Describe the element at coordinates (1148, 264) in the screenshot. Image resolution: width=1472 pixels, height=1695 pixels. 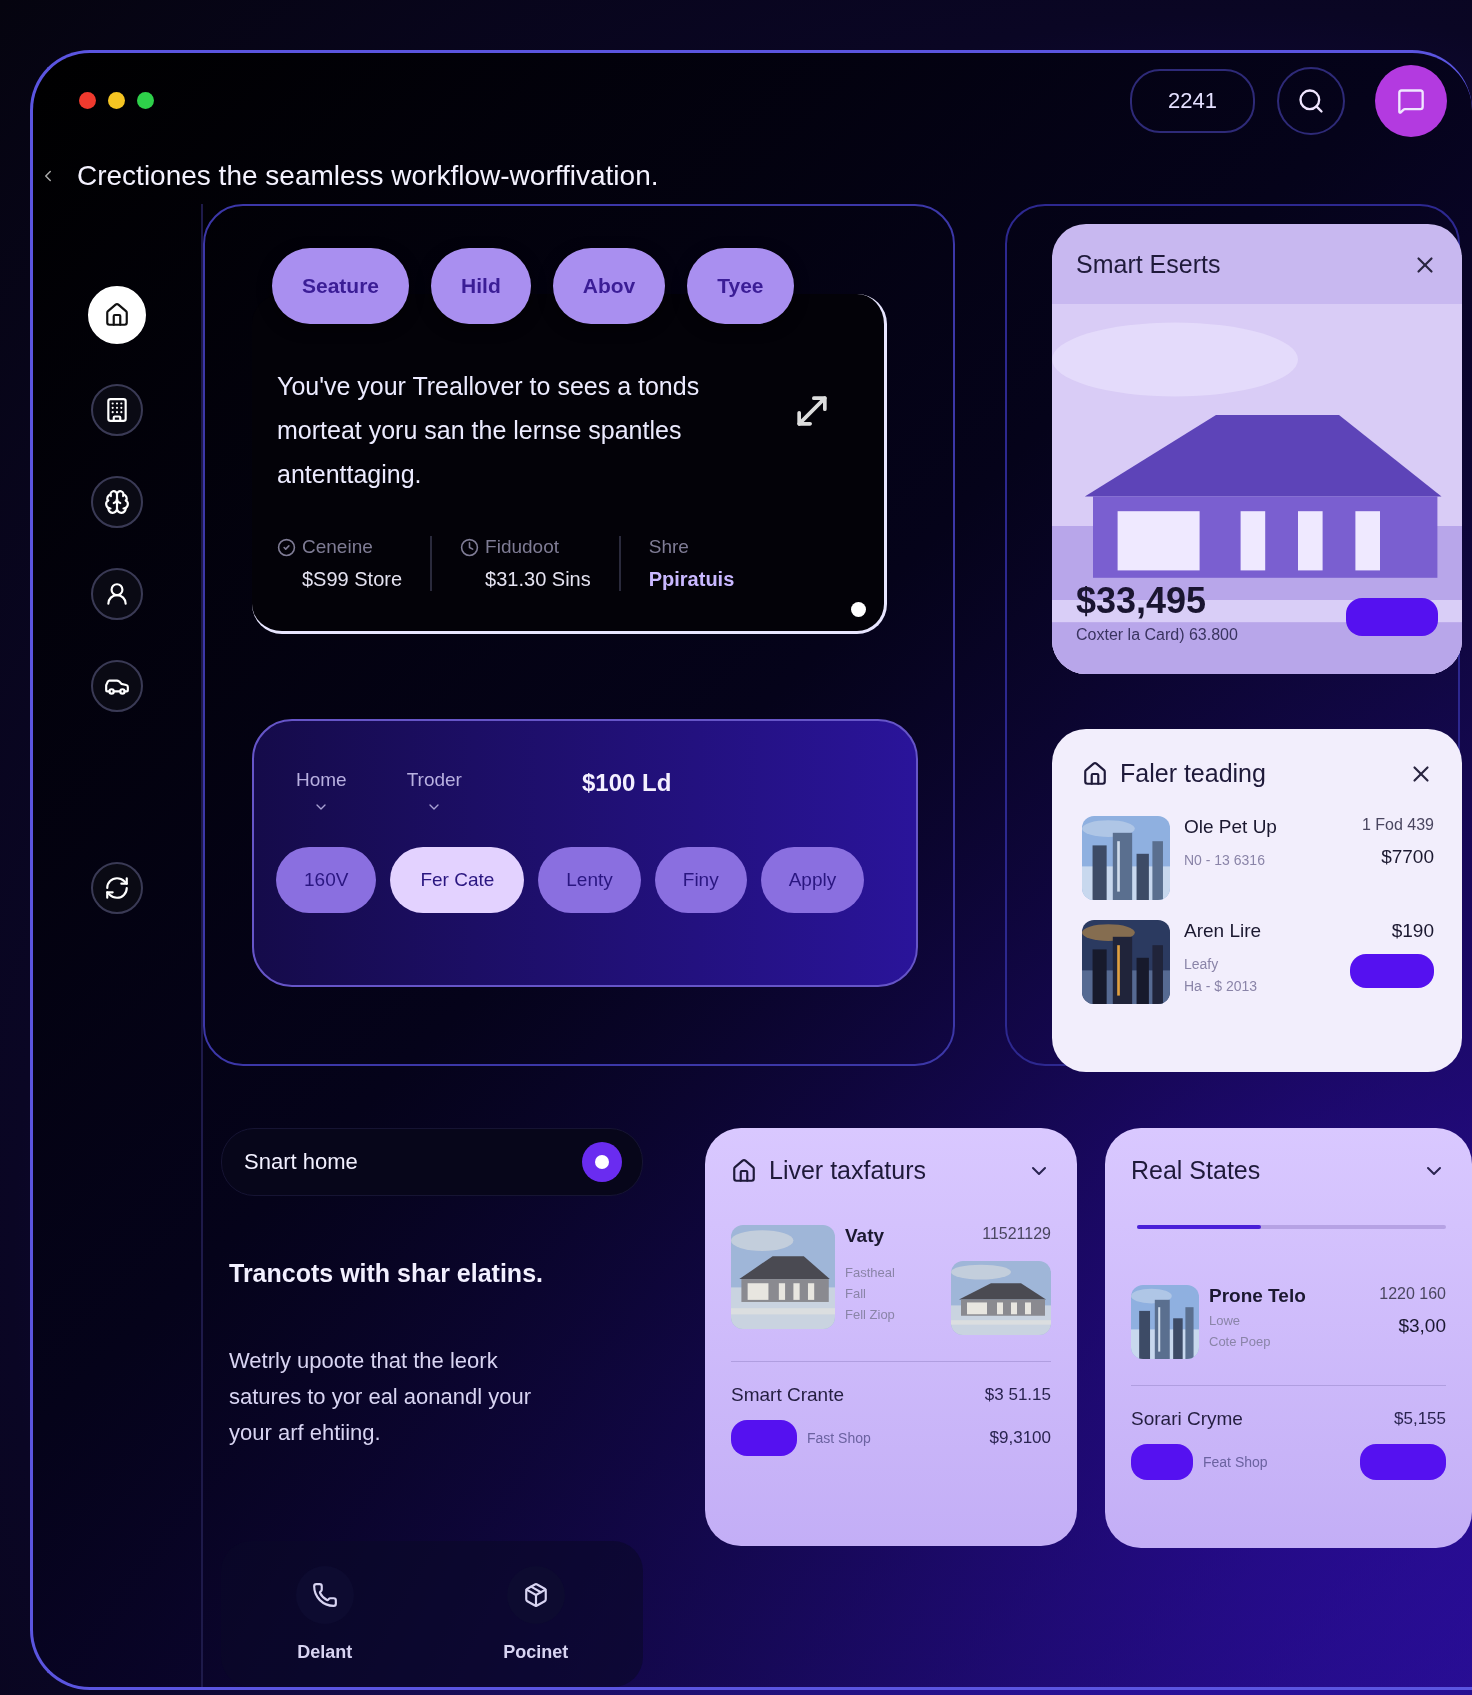
I see `card-title: Smart Eserts` at that location.